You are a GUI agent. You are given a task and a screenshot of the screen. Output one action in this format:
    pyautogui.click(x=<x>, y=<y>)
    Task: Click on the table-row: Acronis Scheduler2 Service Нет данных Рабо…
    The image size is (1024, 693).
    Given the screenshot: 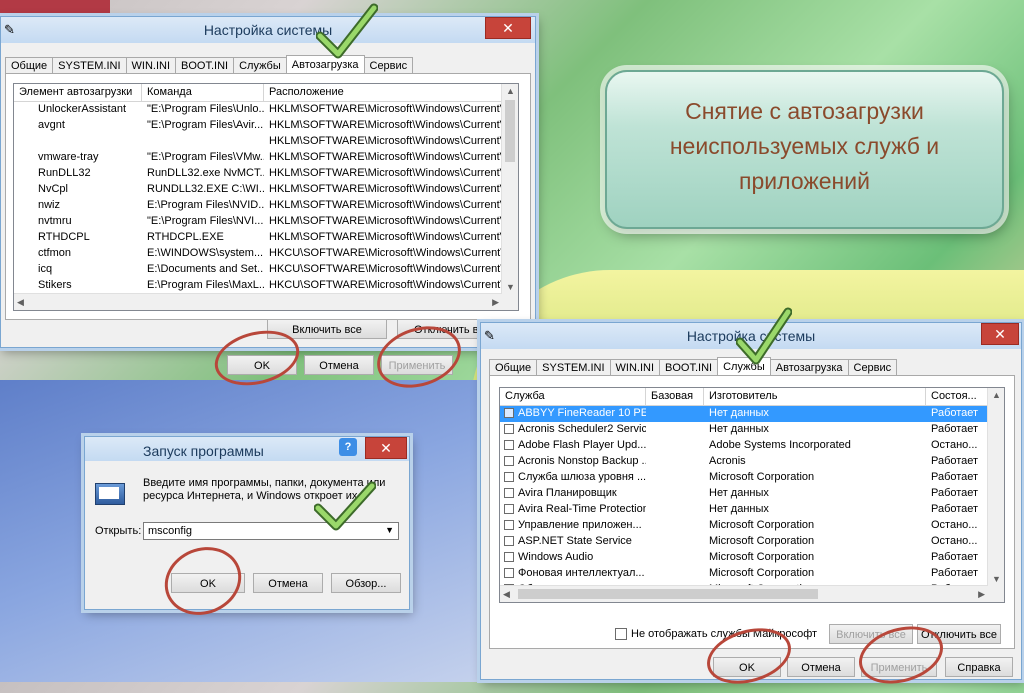 What is the action you would take?
    pyautogui.click(x=752, y=430)
    